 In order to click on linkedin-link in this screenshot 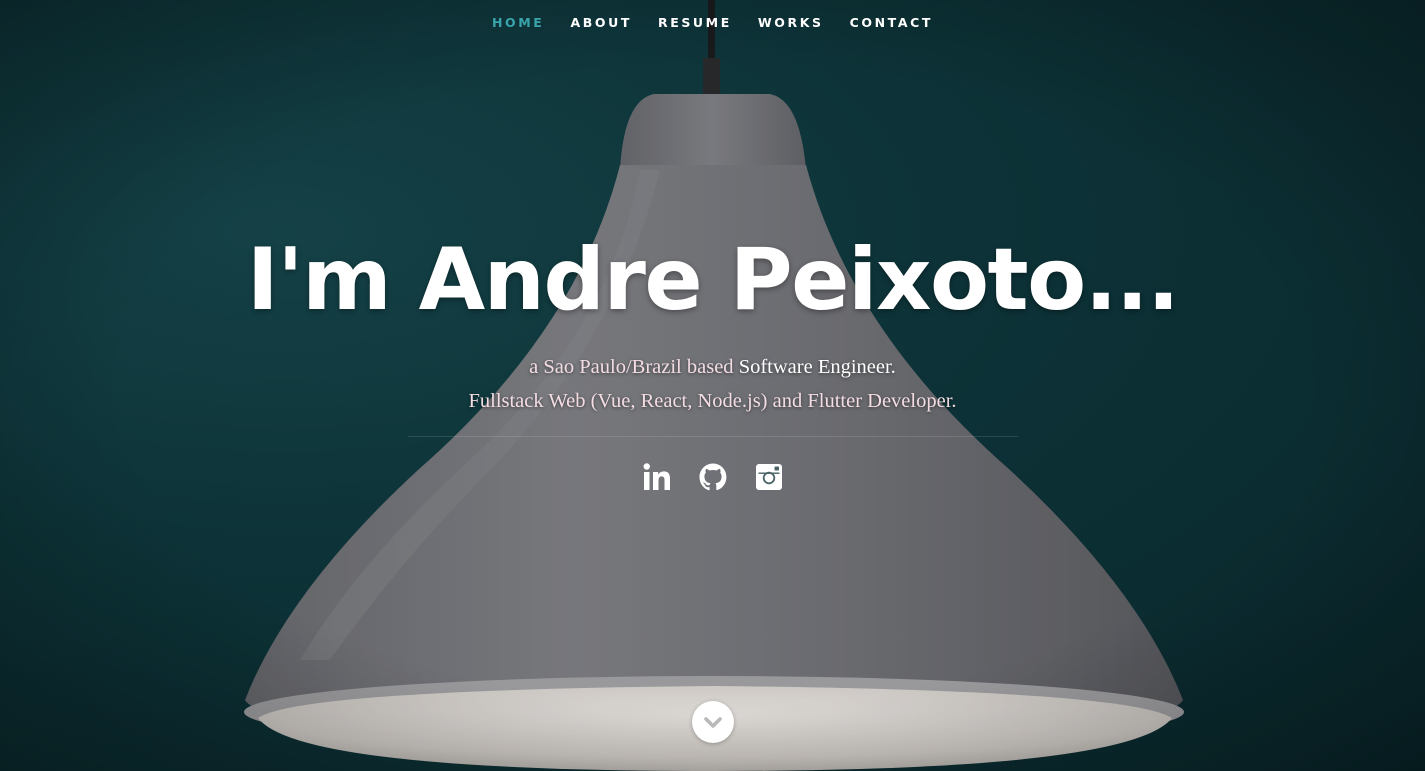, I will do `click(657, 477)`.